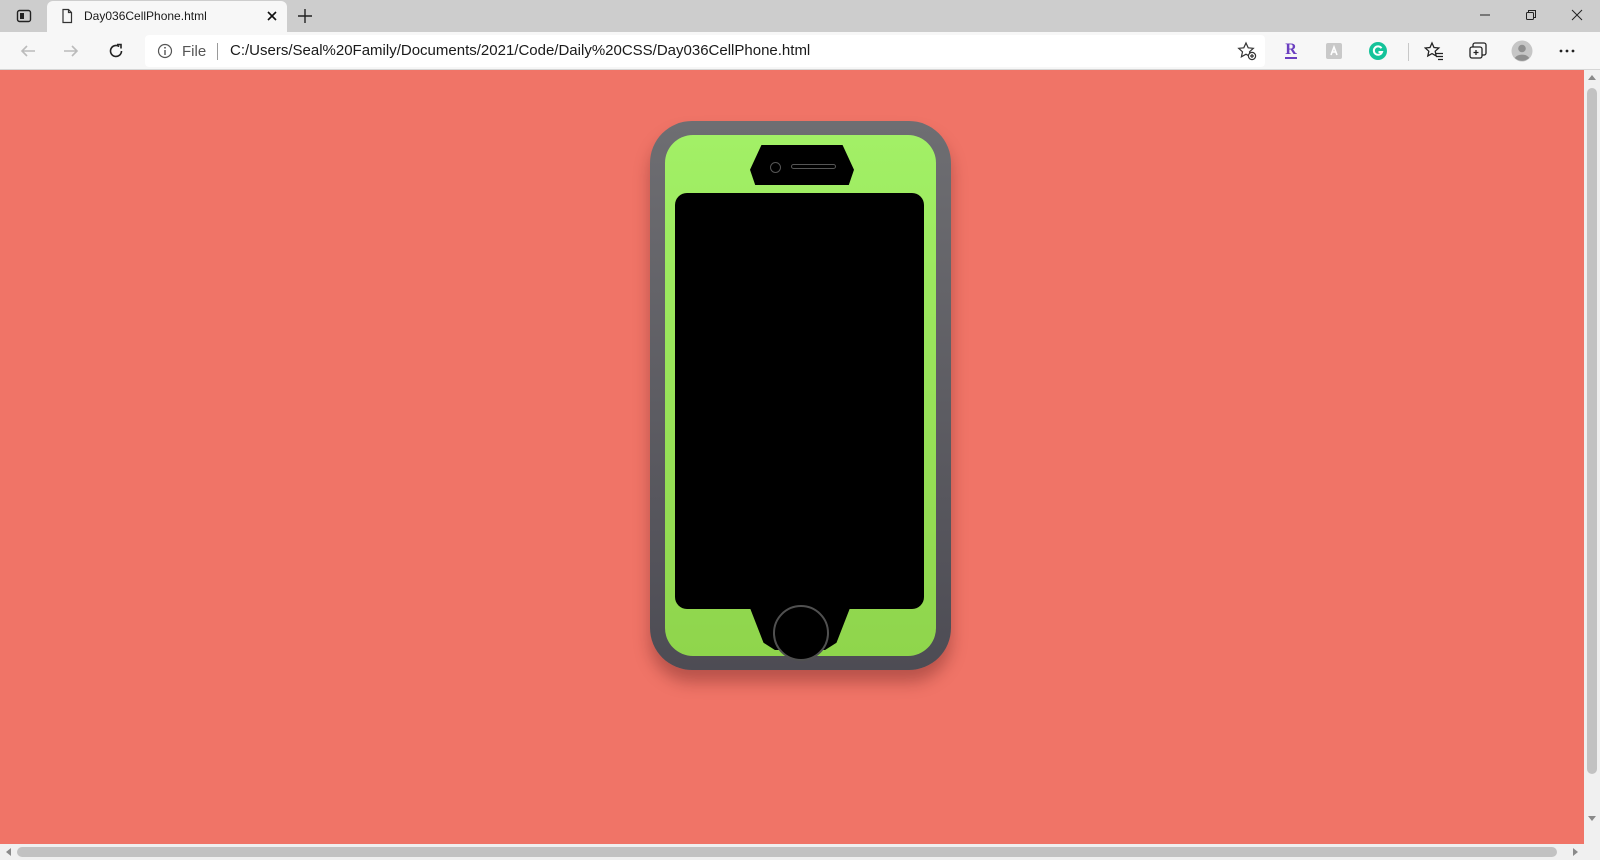 This screenshot has width=1600, height=860. I want to click on collections-button, so click(1478, 51).